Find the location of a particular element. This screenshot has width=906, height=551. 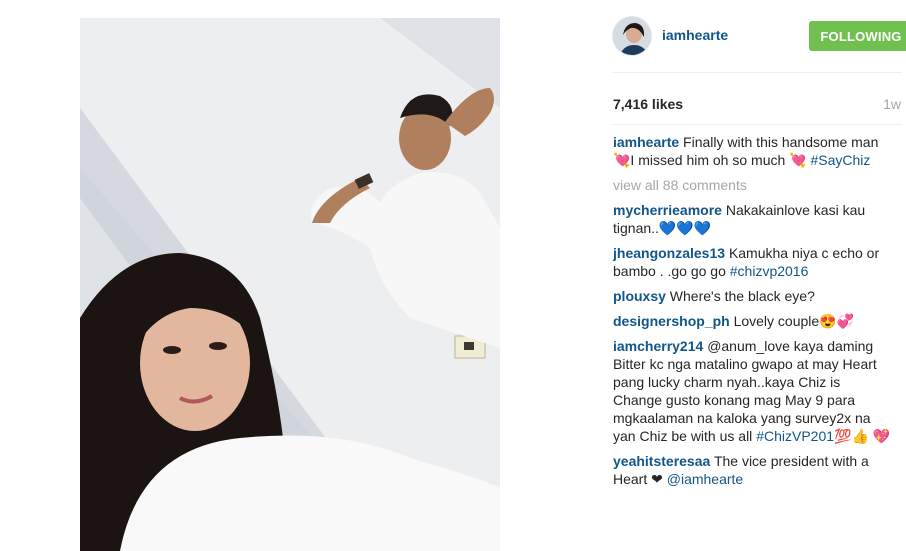

comment-hashtag: #ChizVP201💯👍 💖 is located at coordinates (823, 436).